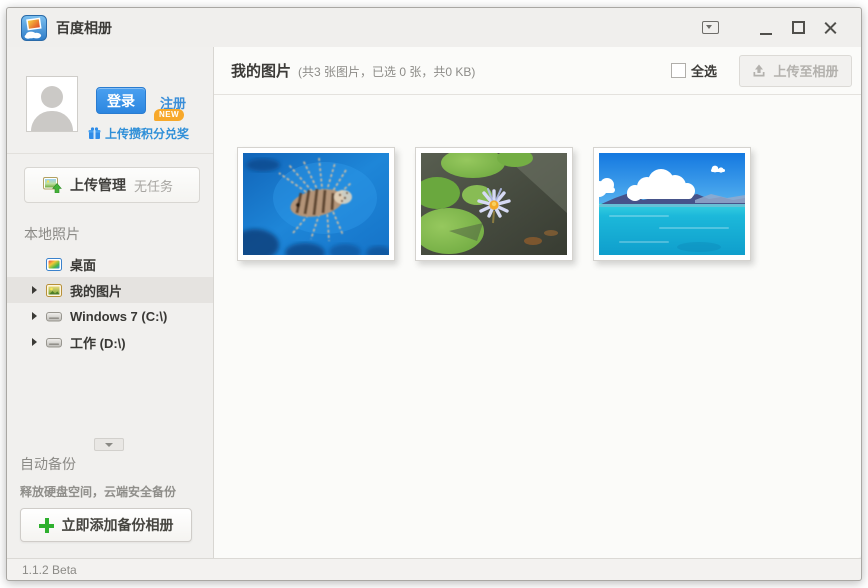 The width and height of the screenshot is (868, 588). I want to click on upload-to-album-label: 上传至相册, so click(806, 71).